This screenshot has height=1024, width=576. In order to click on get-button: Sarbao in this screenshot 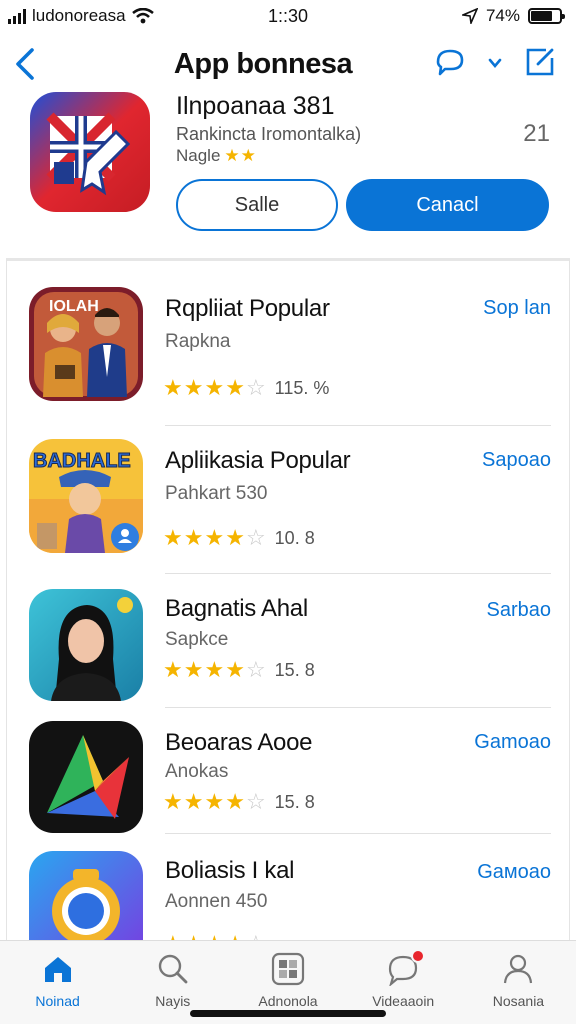, I will do `click(519, 610)`.